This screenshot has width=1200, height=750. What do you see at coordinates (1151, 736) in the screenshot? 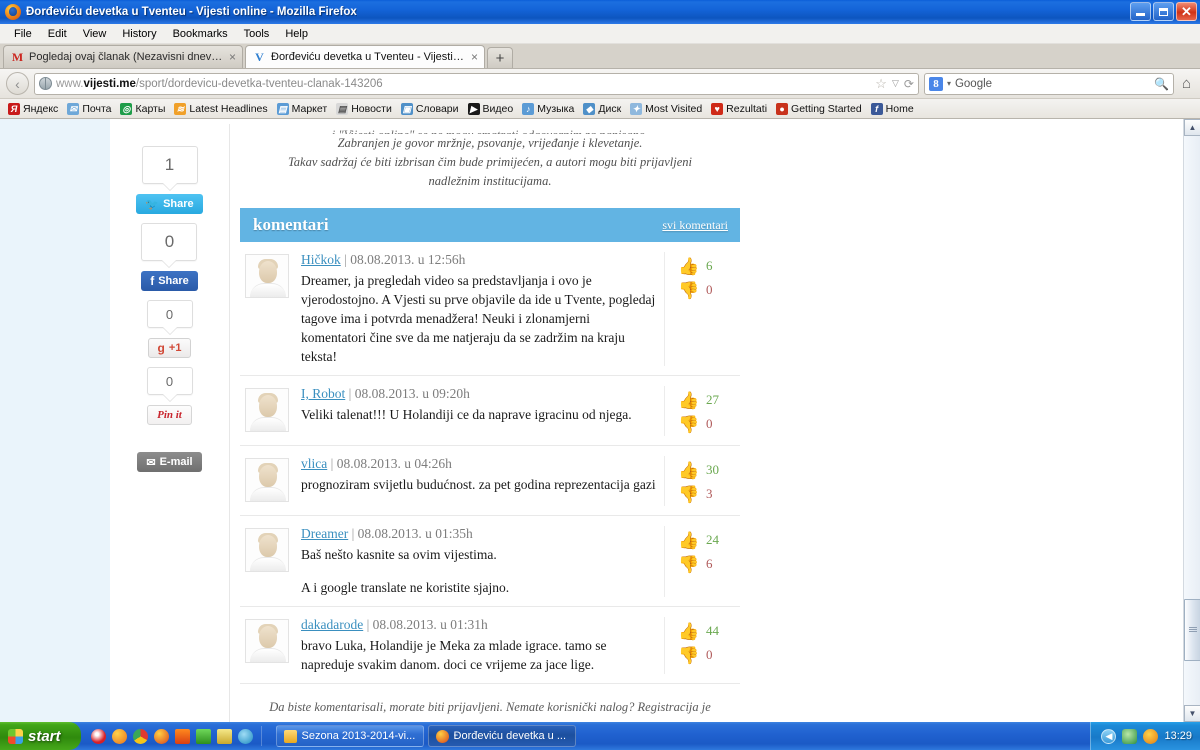
I see `antivirus-icon` at bounding box center [1151, 736].